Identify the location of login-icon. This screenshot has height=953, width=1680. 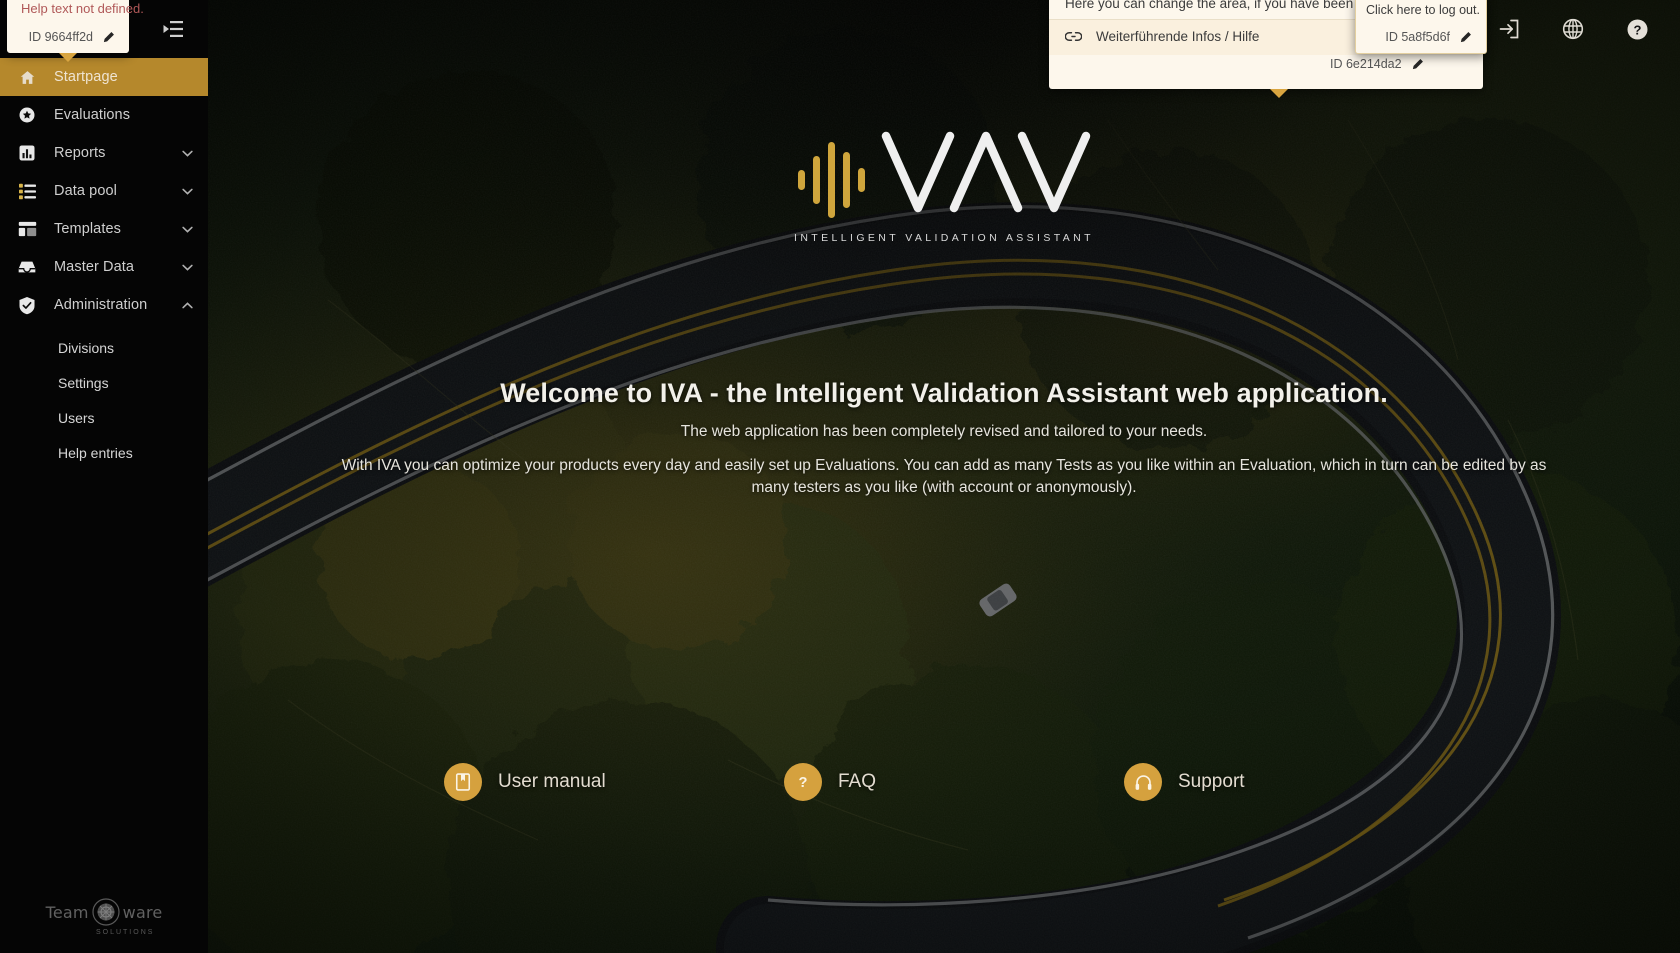
(1509, 29).